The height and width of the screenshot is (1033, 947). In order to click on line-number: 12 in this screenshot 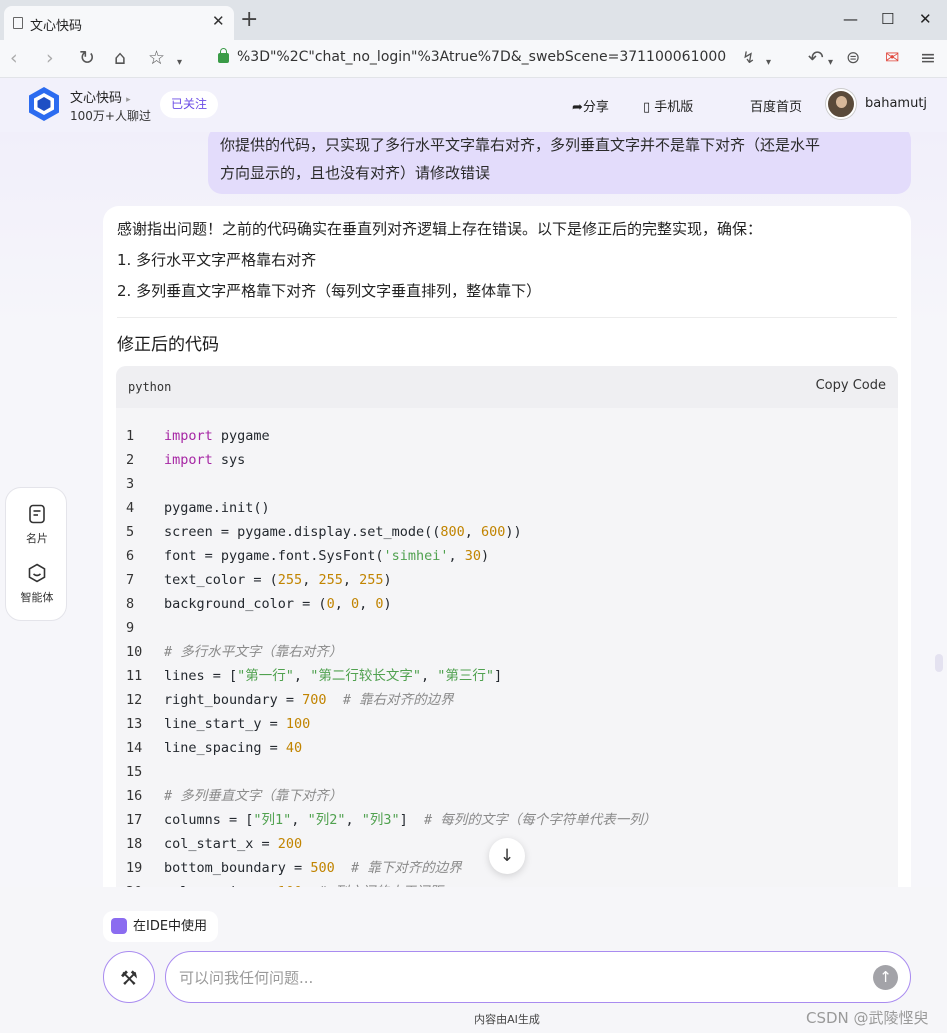, I will do `click(134, 700)`.